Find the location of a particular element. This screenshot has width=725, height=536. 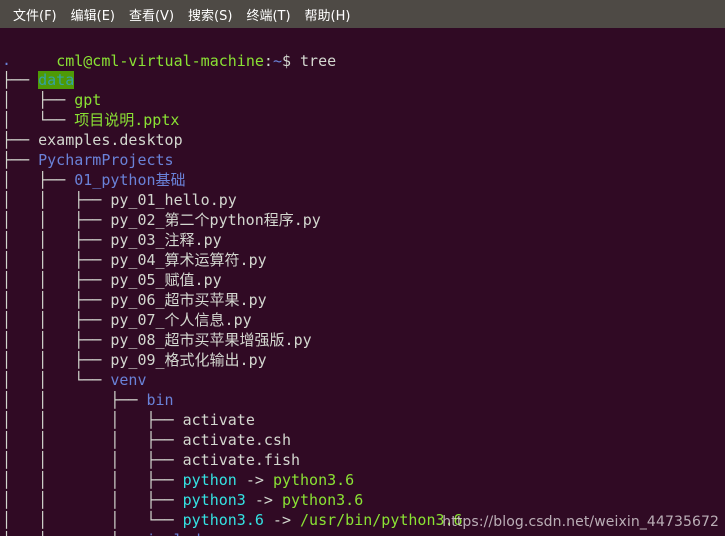

tree-line: │ │ │ ├── python -> python3.6 is located at coordinates (362, 480).